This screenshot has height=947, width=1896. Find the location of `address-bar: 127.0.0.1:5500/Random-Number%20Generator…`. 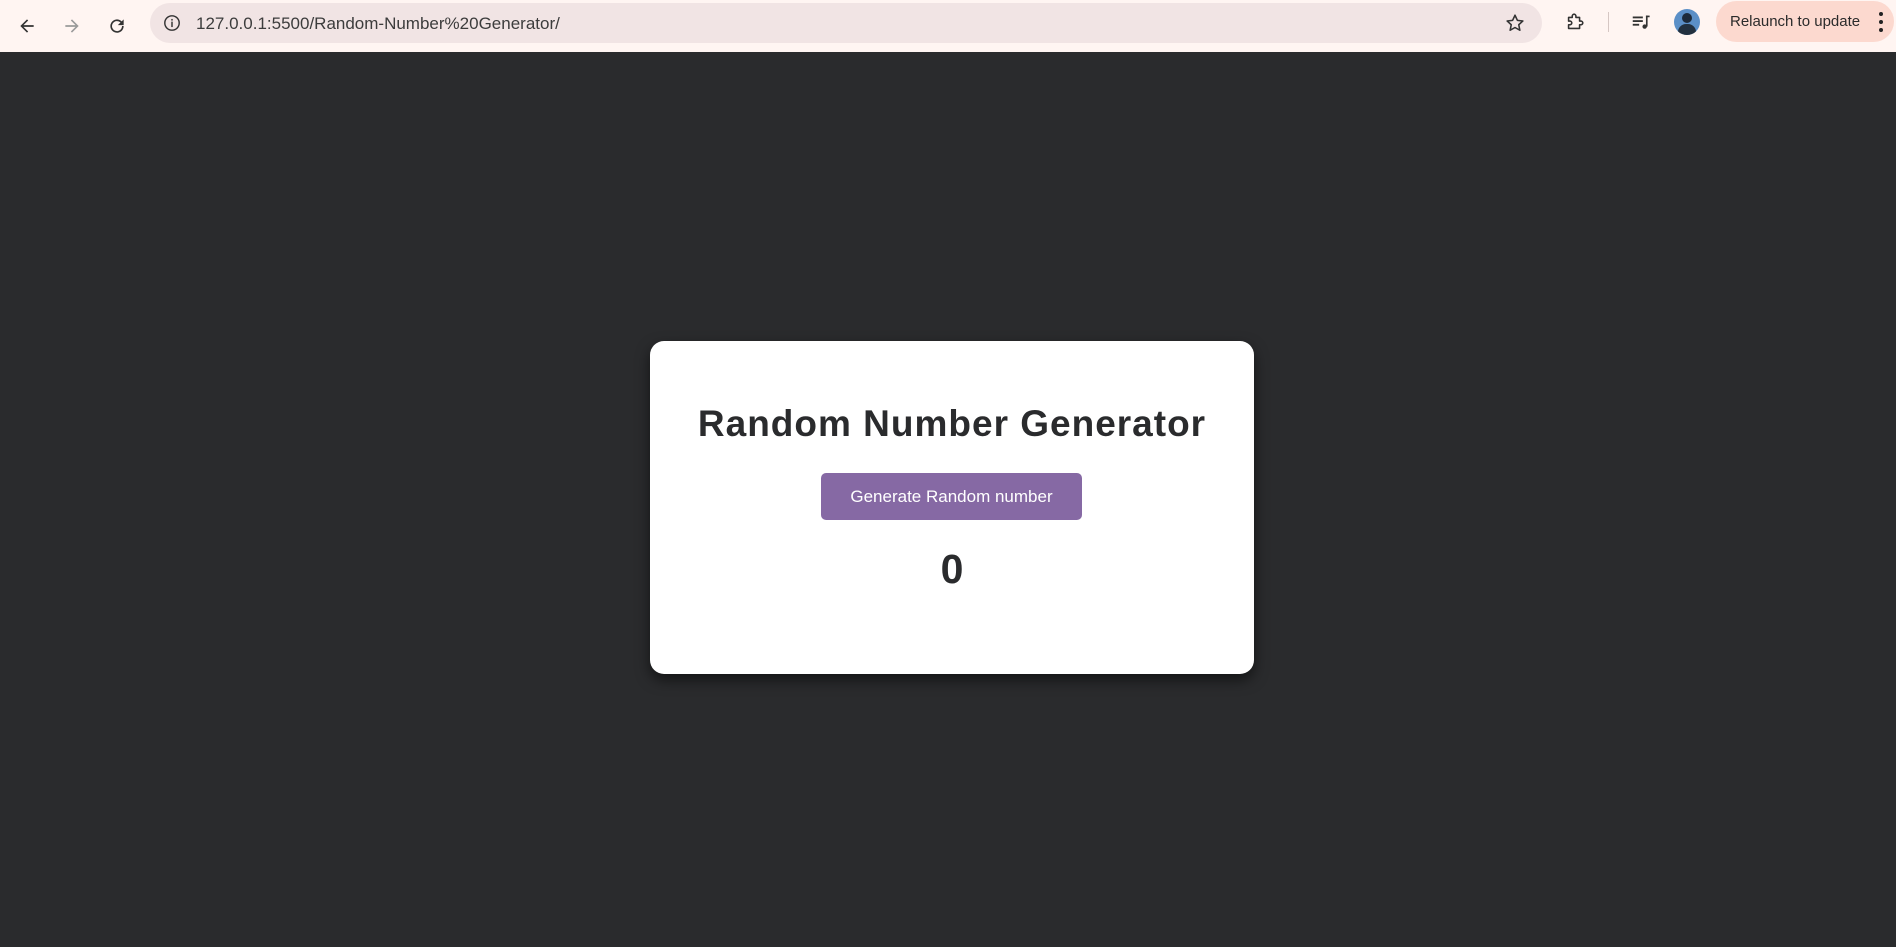

address-bar: 127.0.0.1:5500/Random-Number%20Generator… is located at coordinates (846, 23).